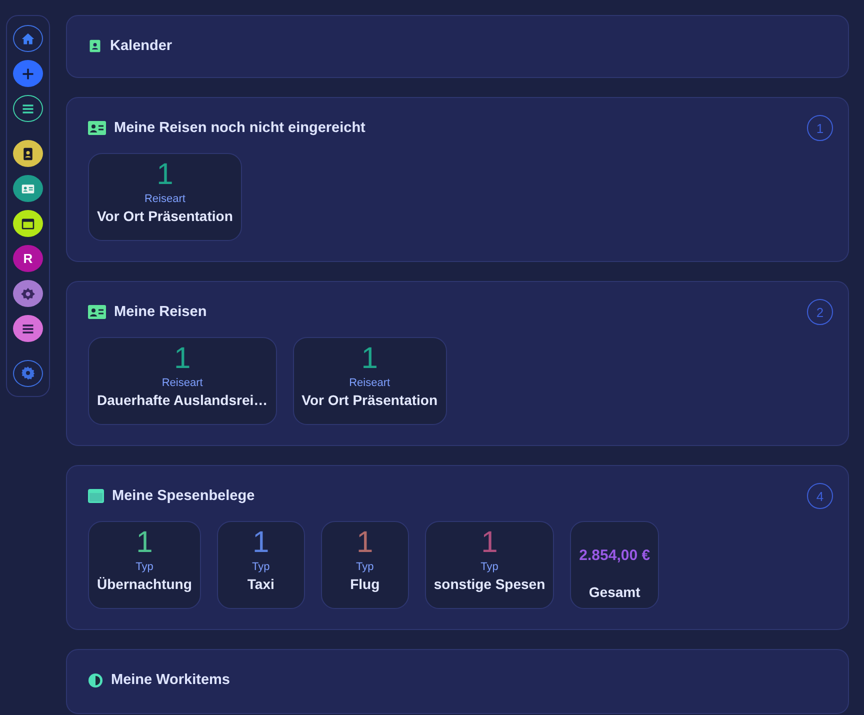 The height and width of the screenshot is (715, 864). I want to click on stat-tile: 1 Typ sonstige Spesen, so click(489, 565).